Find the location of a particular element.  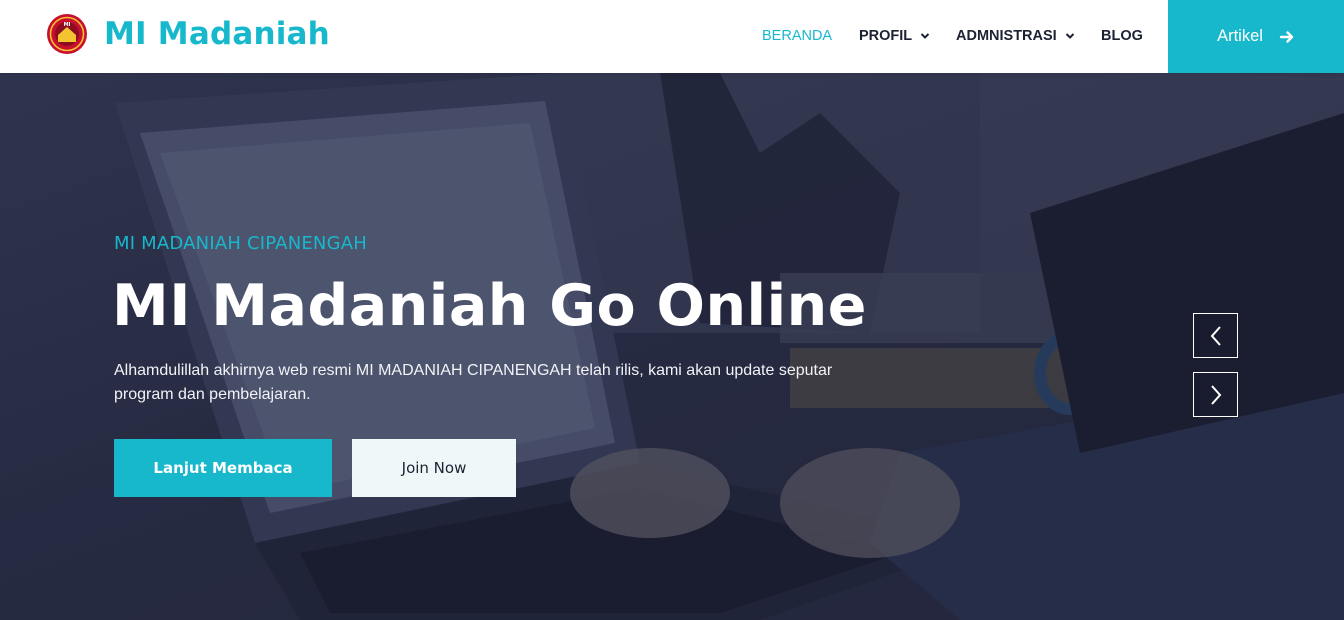

brand: MI MI Madaniah is located at coordinates (188, 34).